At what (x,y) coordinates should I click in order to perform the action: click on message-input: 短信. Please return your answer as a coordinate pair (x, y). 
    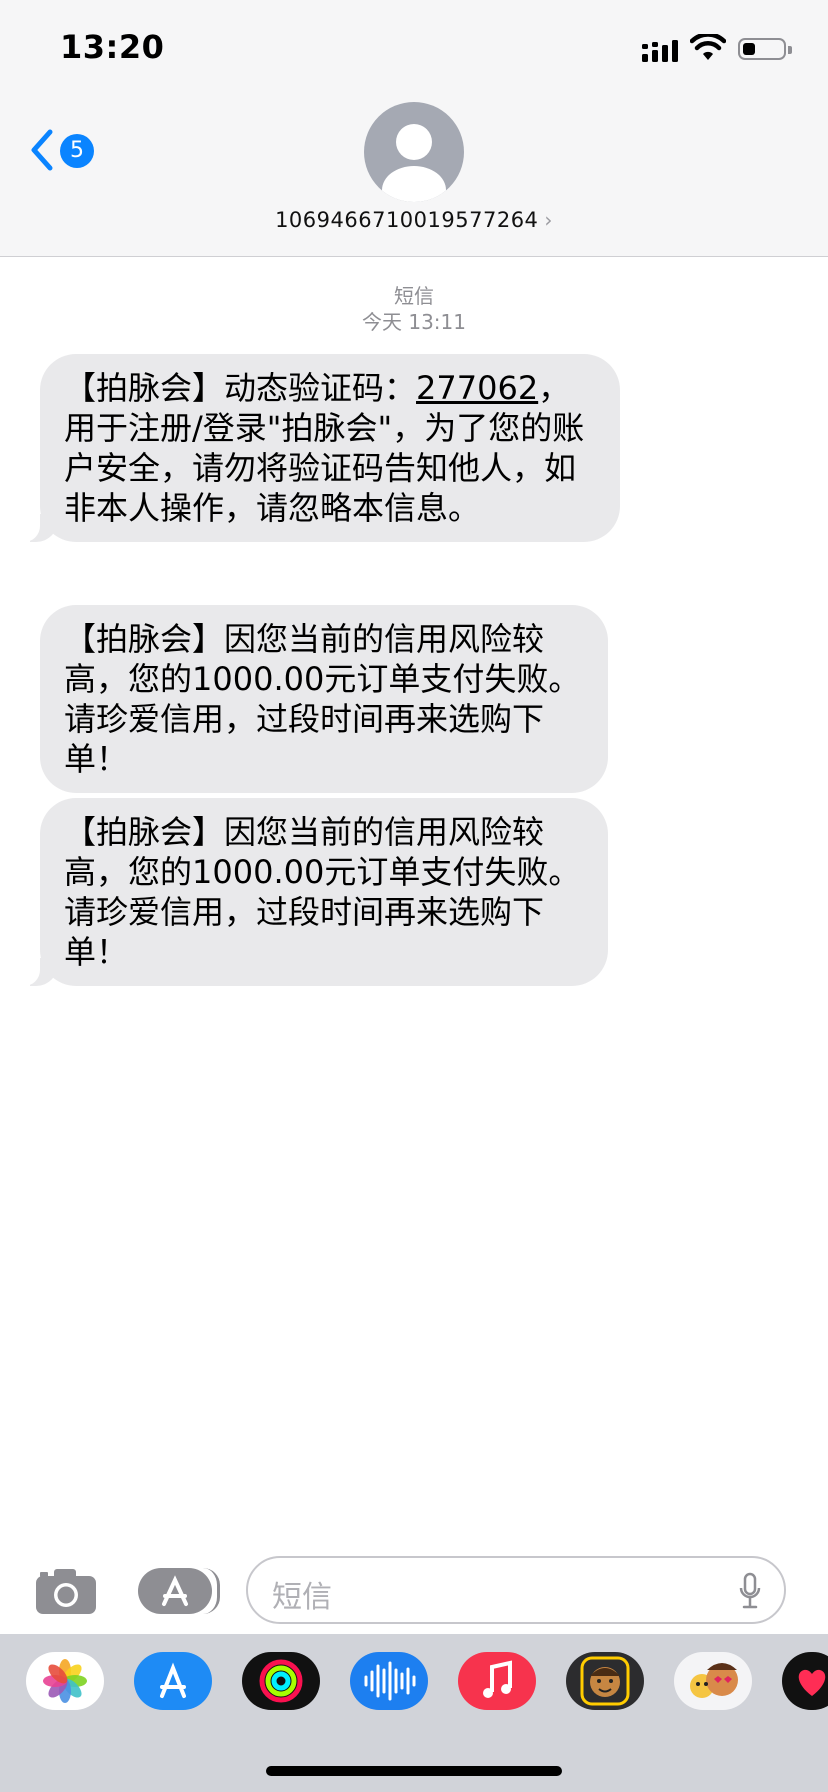
    Looking at the image, I should click on (516, 1590).